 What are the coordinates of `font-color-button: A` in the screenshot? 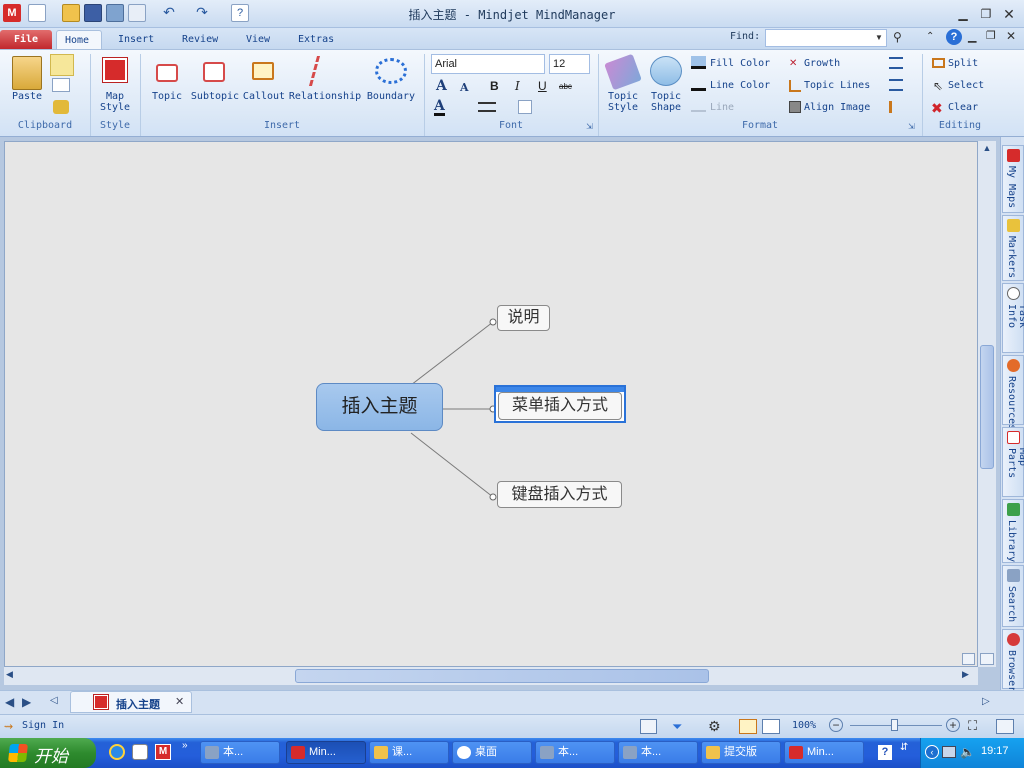 It's located at (439, 107).